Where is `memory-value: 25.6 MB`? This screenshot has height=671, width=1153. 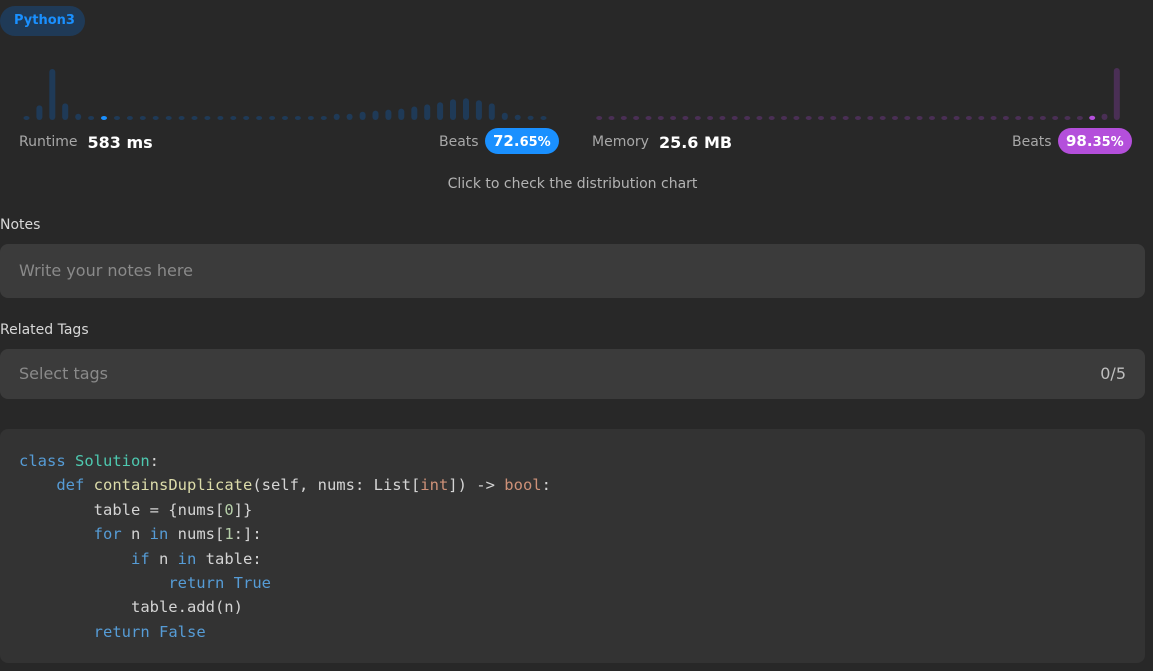 memory-value: 25.6 MB is located at coordinates (695, 142).